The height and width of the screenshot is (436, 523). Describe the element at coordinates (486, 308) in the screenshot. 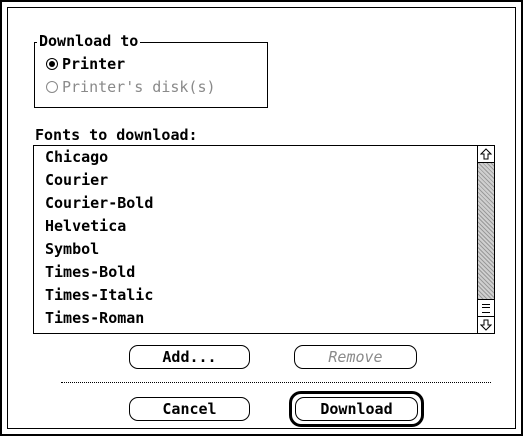

I see `scroll-thumb-icon` at that location.